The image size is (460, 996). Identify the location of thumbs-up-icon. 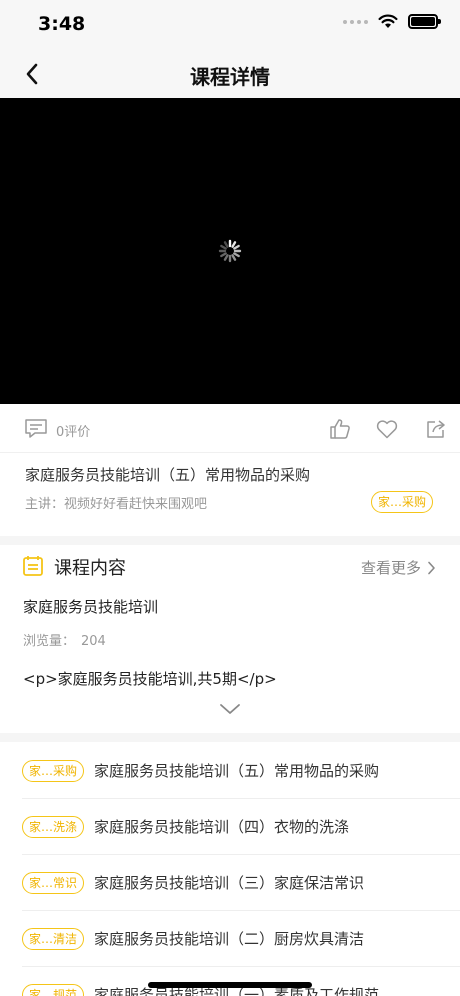
(340, 429).